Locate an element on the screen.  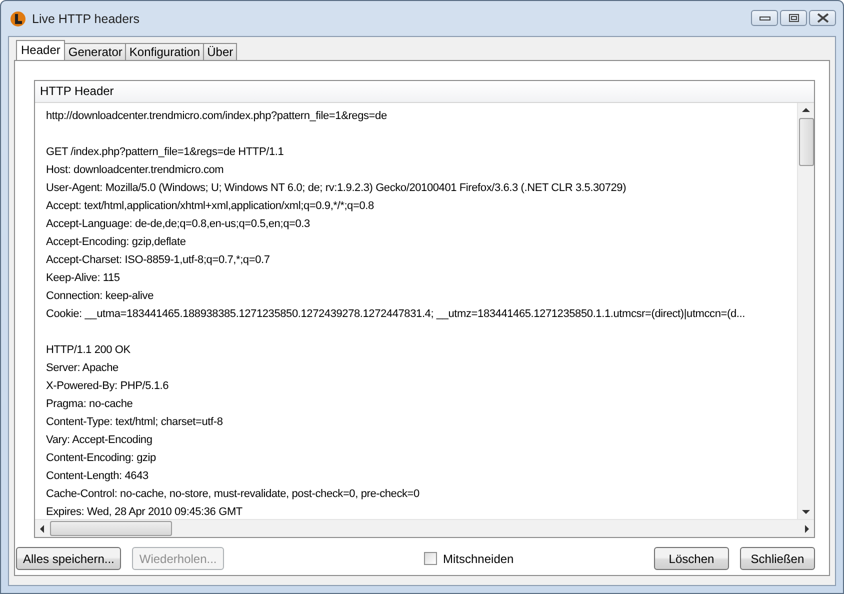
maximize-button is located at coordinates (793, 18).